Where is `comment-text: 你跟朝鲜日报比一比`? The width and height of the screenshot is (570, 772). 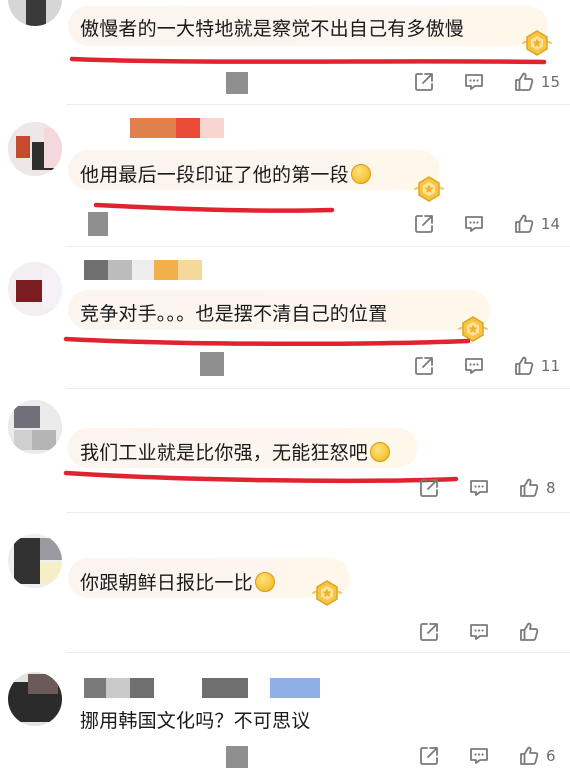
comment-text: 你跟朝鲜日报比一比 is located at coordinates (177, 581).